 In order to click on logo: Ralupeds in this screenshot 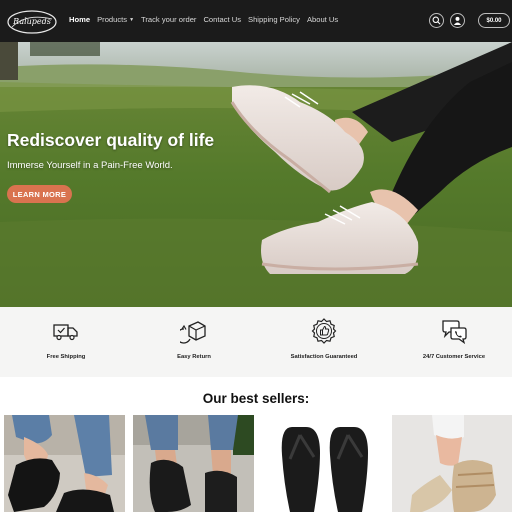, I will do `click(32, 21)`.